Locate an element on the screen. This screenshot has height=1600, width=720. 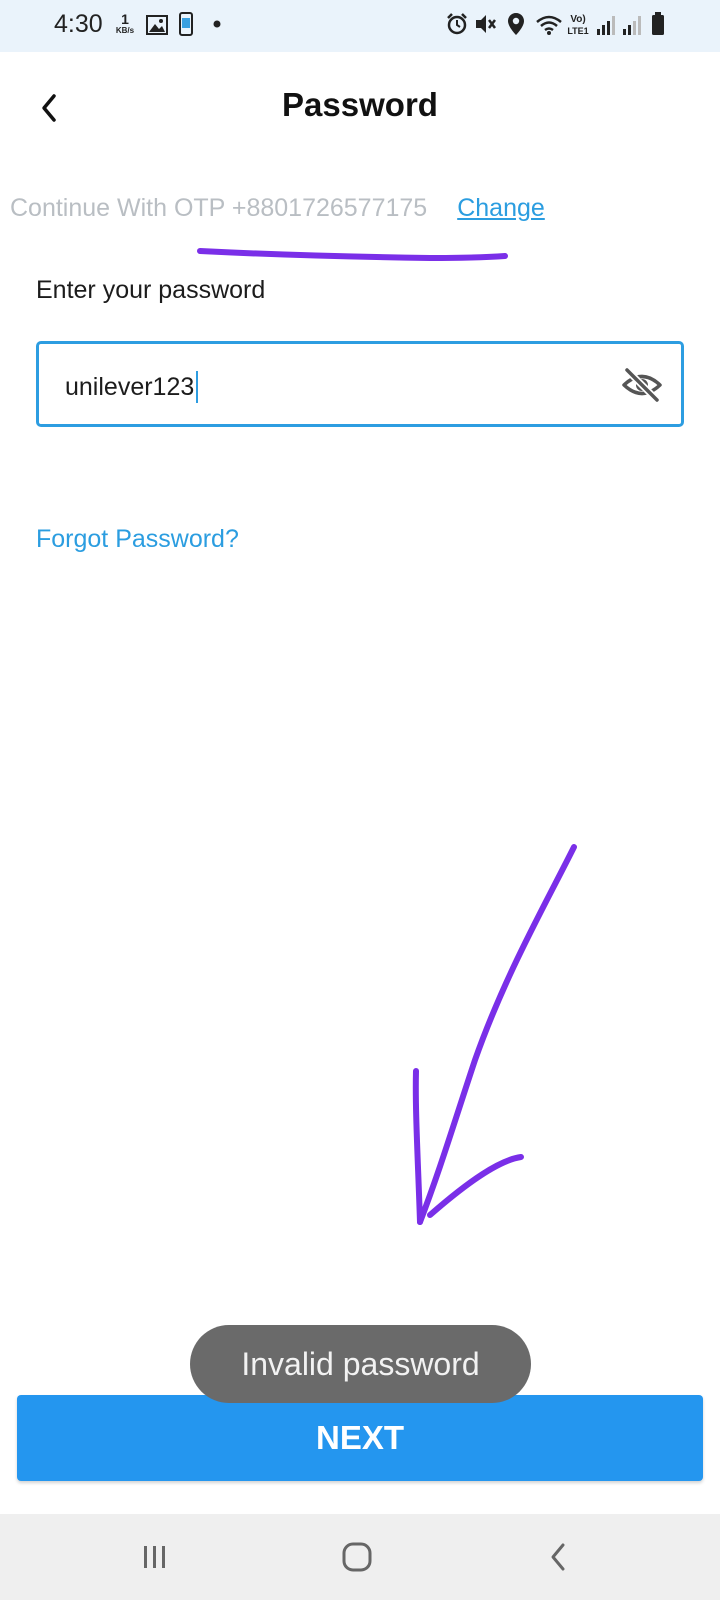
text-cursor is located at coordinates (197, 387).